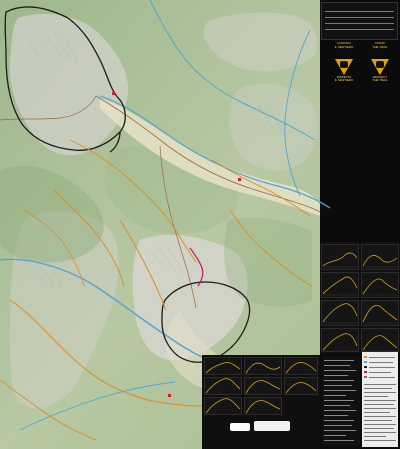 The height and width of the screenshot is (449, 400). I want to click on map-legend, so click(380, 399).